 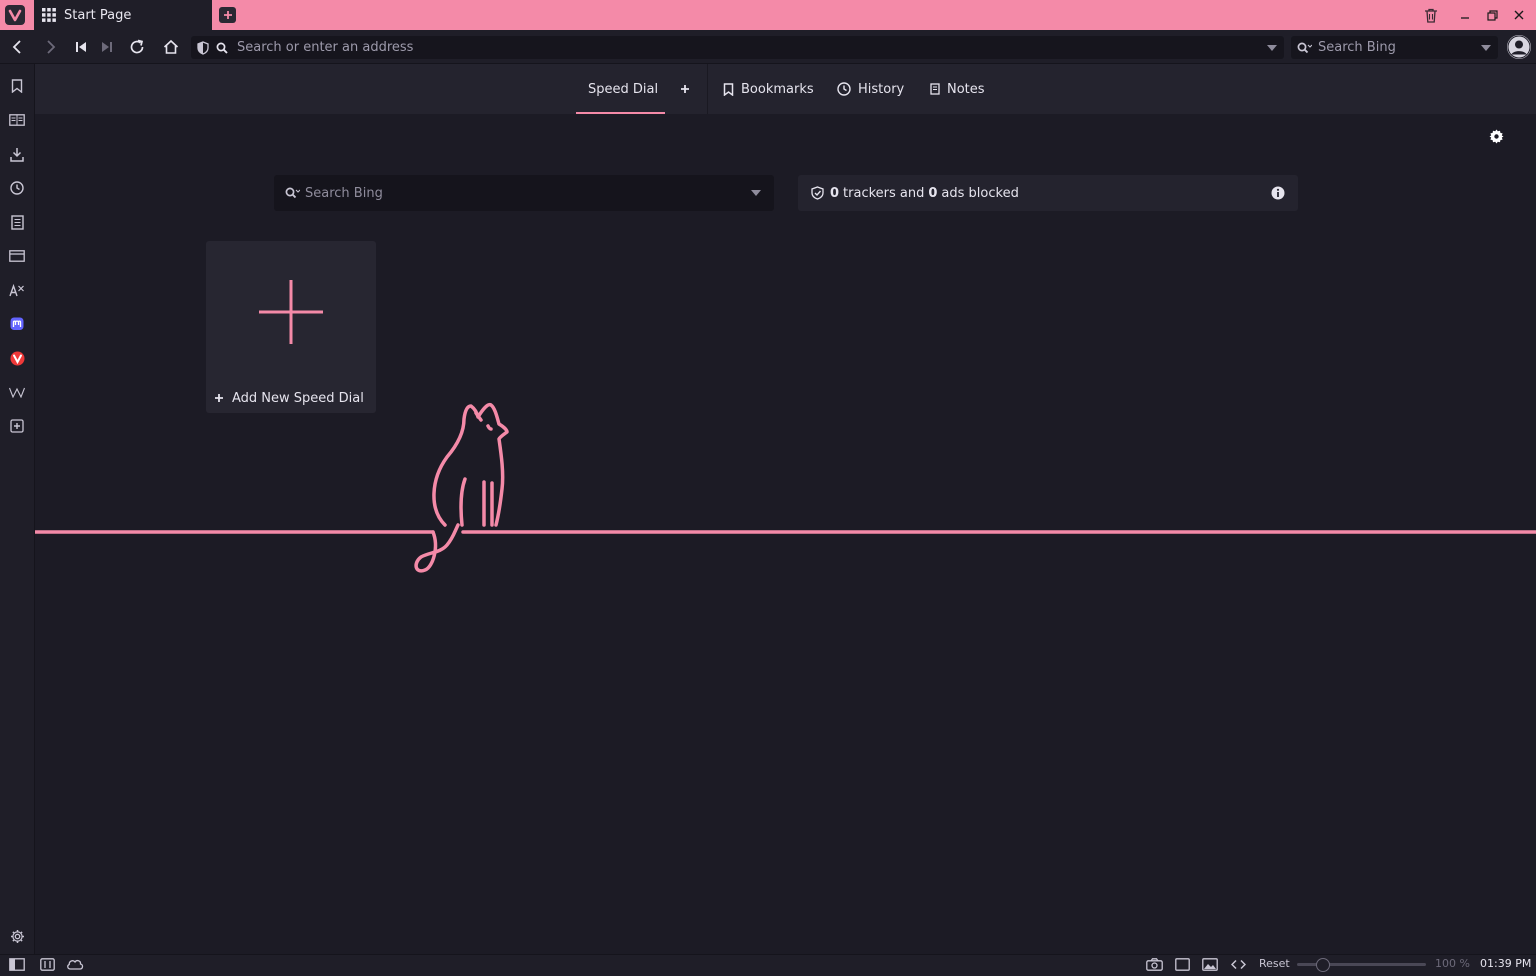 I want to click on tile-icon, so click(x=47, y=964).